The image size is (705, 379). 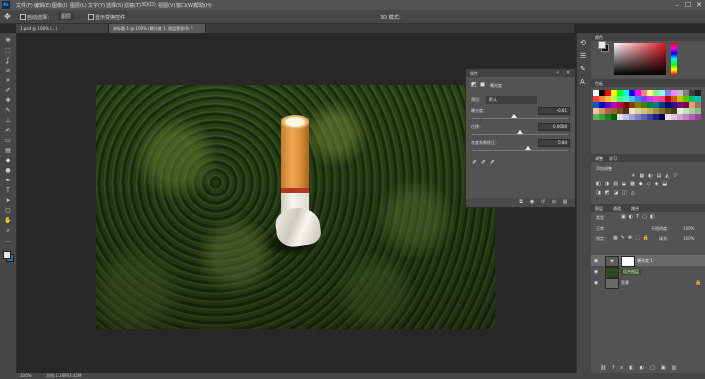 I want to click on menu-item: 文字(Y), so click(x=96, y=5).